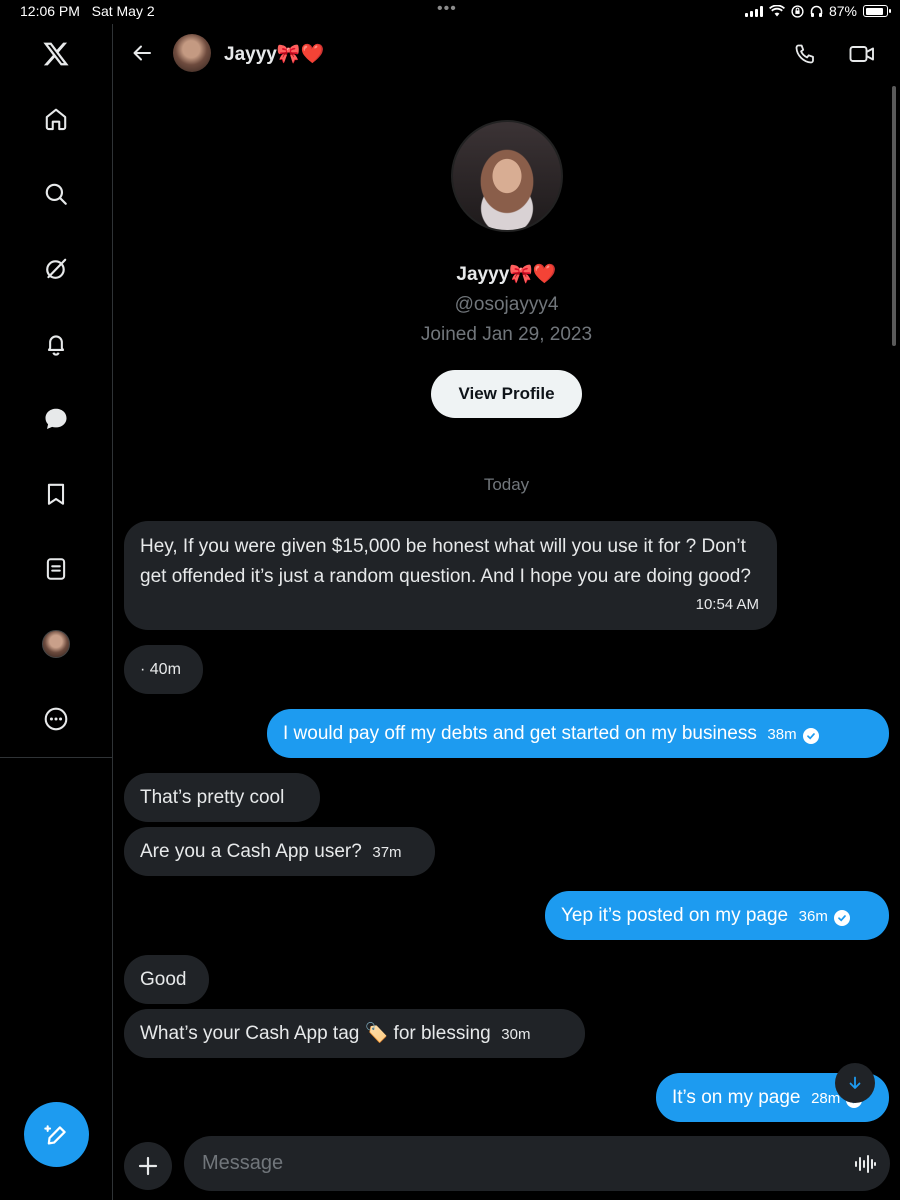  Describe the element at coordinates (813, 916) in the screenshot. I see `message-timestamp: 36m` at that location.